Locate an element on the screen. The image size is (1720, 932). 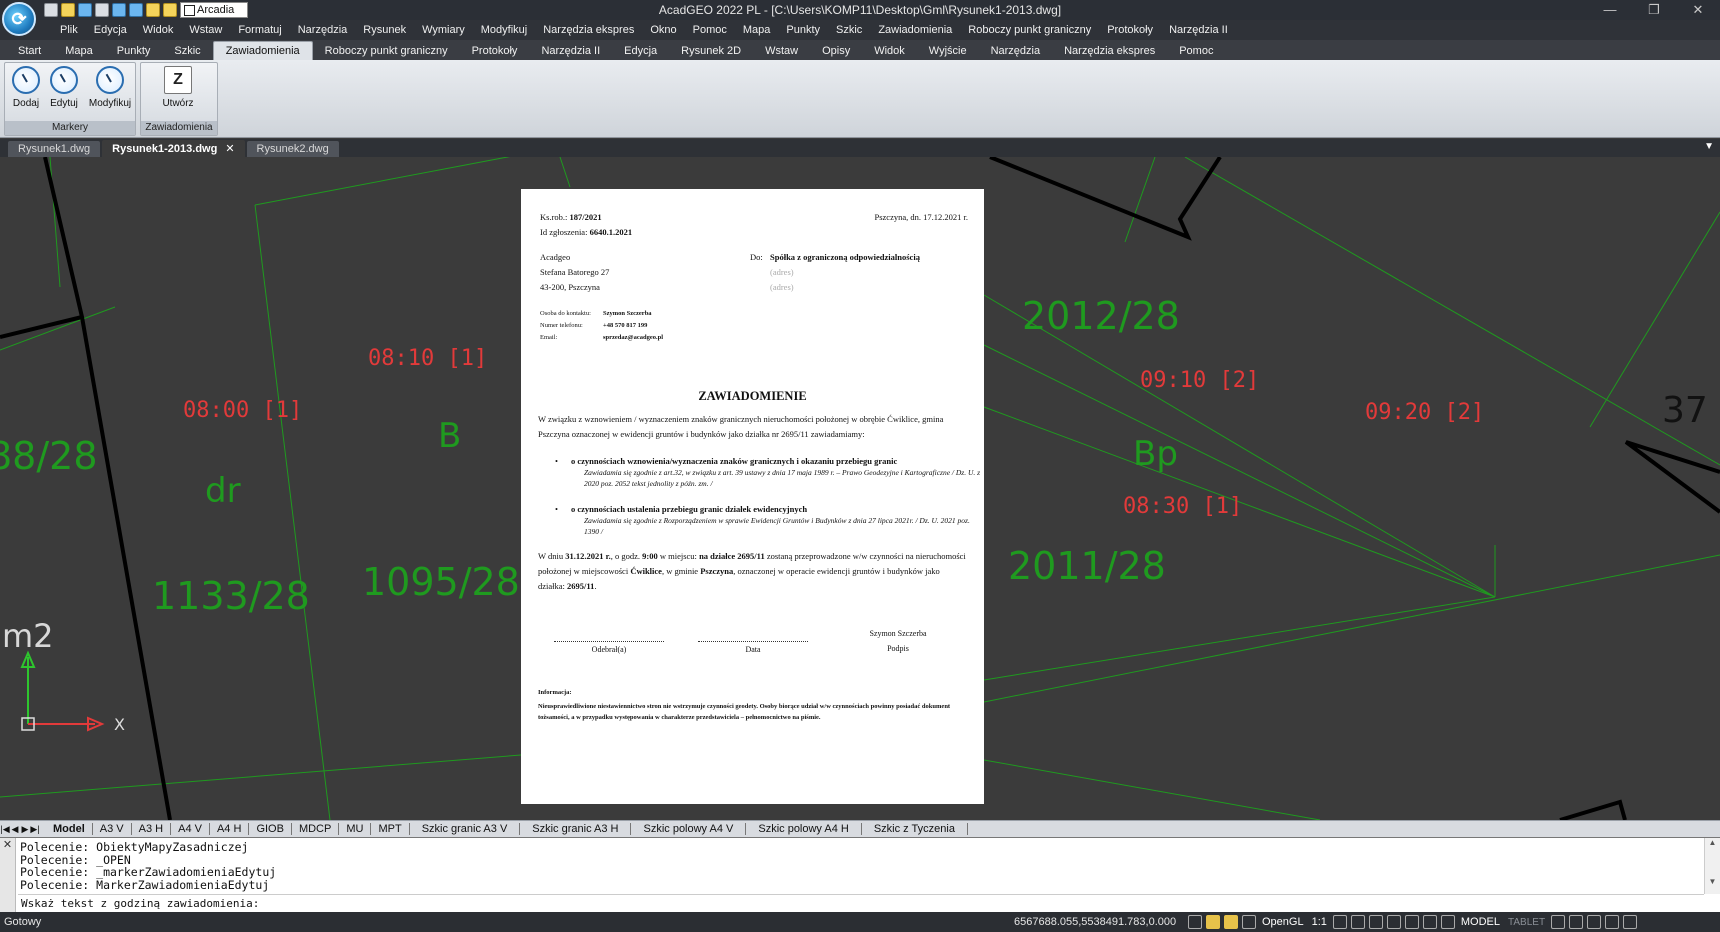
layout-tab: A4 V is located at coordinates (190, 829).